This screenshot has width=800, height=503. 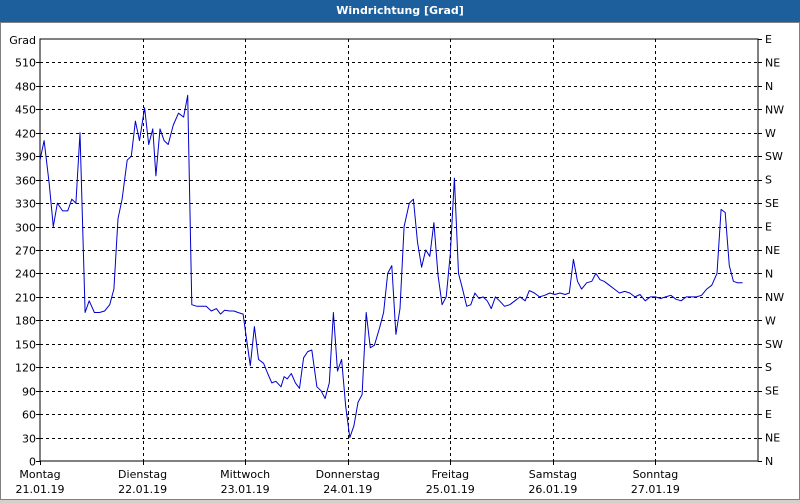 What do you see at coordinates (25, 181) in the screenshot?
I see `y-tick-label: 360` at bounding box center [25, 181].